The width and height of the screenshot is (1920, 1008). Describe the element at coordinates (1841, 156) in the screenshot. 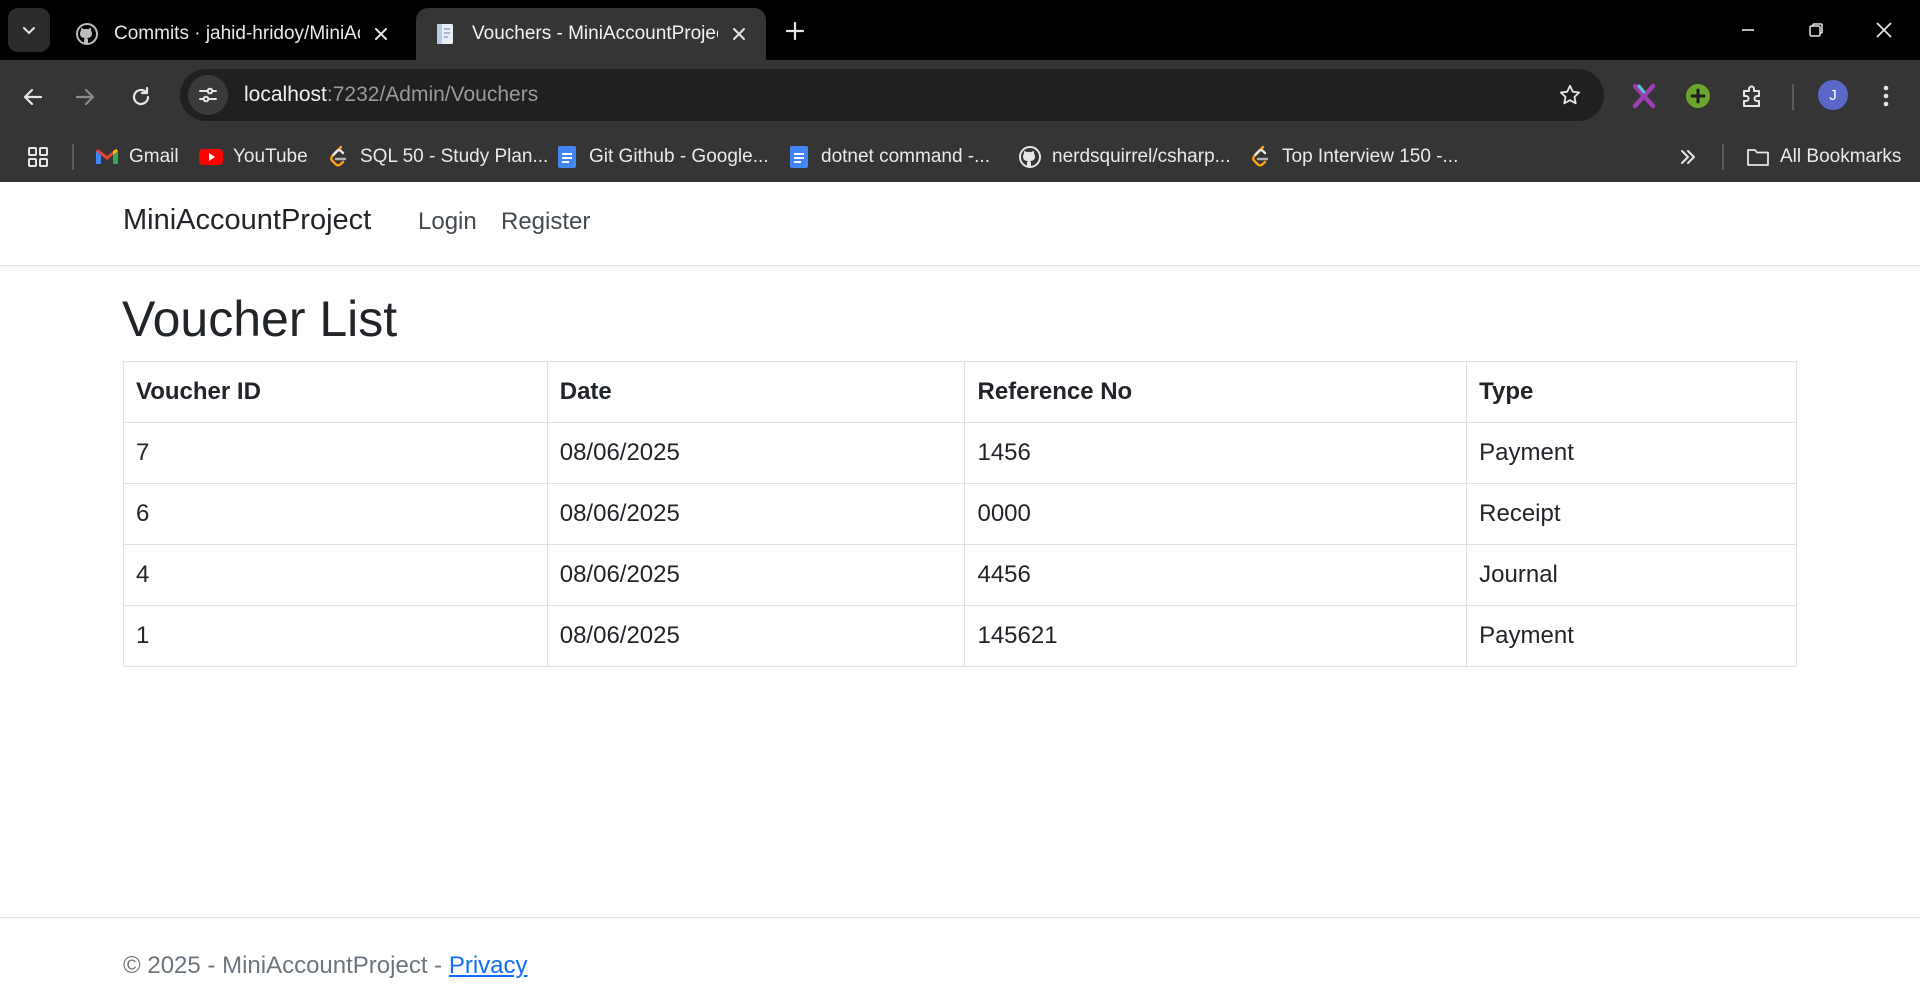

I see `all-bookmarks-label: All Bookmarks` at that location.